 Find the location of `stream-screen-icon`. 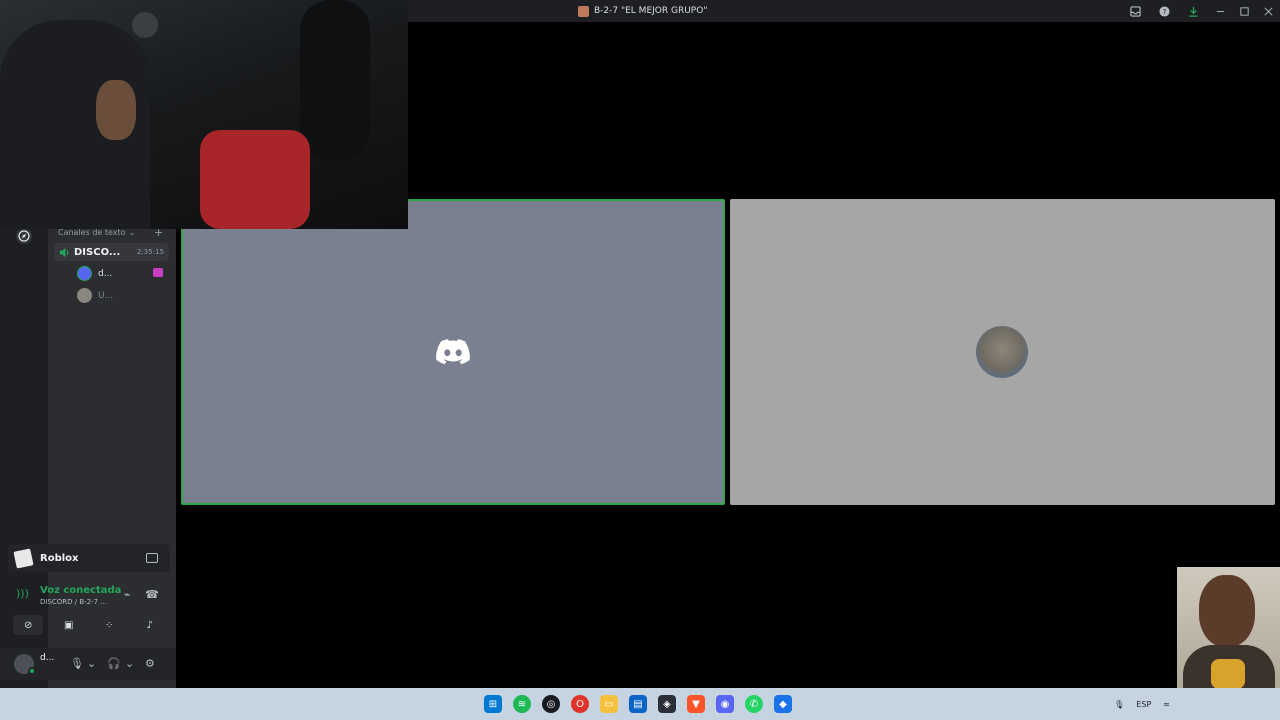

stream-screen-icon is located at coordinates (152, 558).